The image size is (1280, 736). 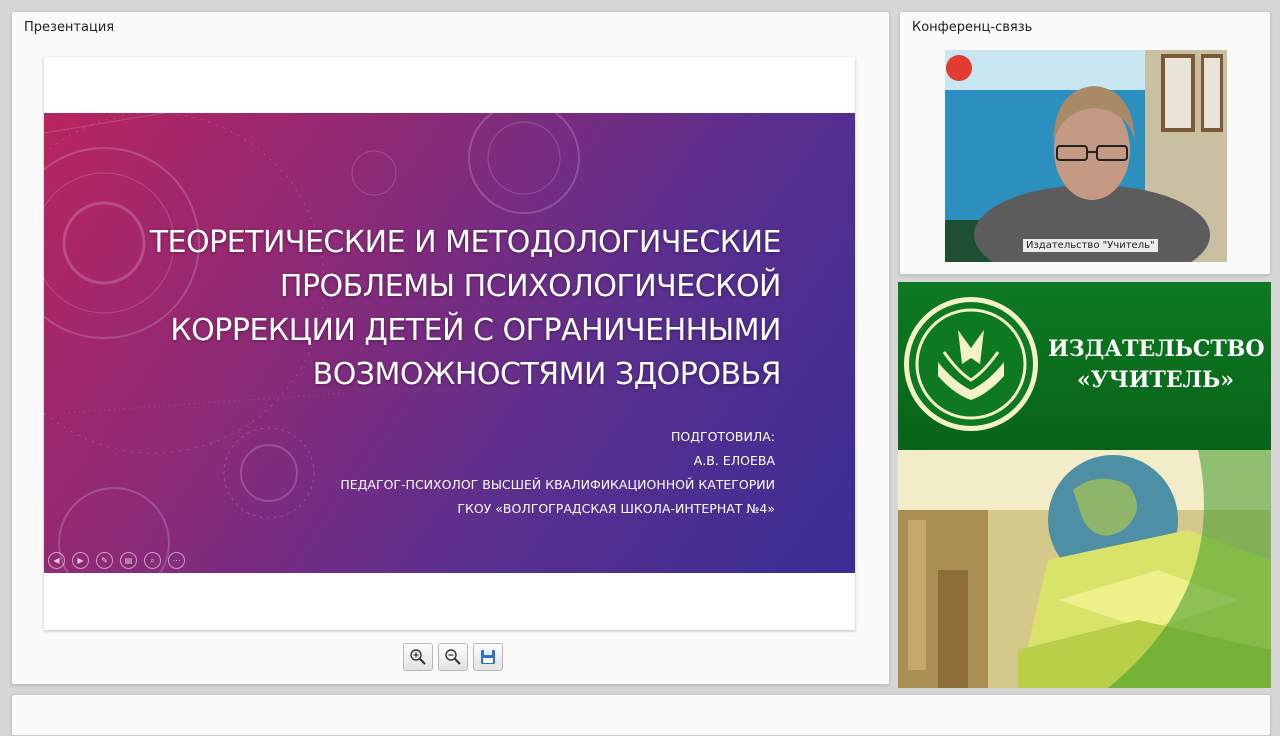 What do you see at coordinates (80, 560) in the screenshot?
I see `next-icon: ▶` at bounding box center [80, 560].